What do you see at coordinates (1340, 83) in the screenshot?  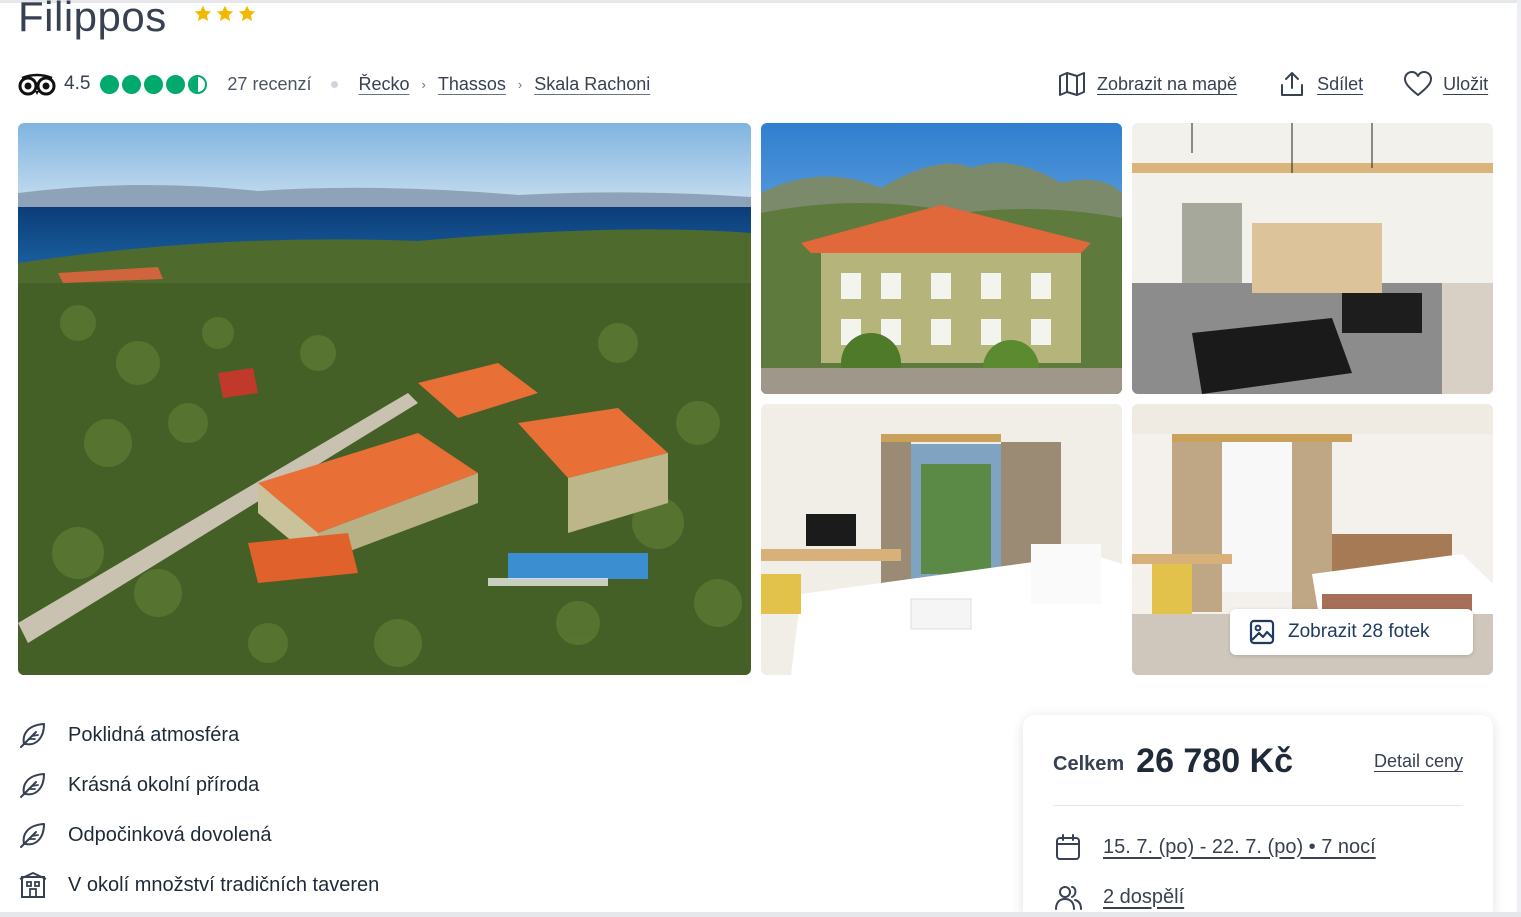 I see `share-label: Sdílet` at bounding box center [1340, 83].